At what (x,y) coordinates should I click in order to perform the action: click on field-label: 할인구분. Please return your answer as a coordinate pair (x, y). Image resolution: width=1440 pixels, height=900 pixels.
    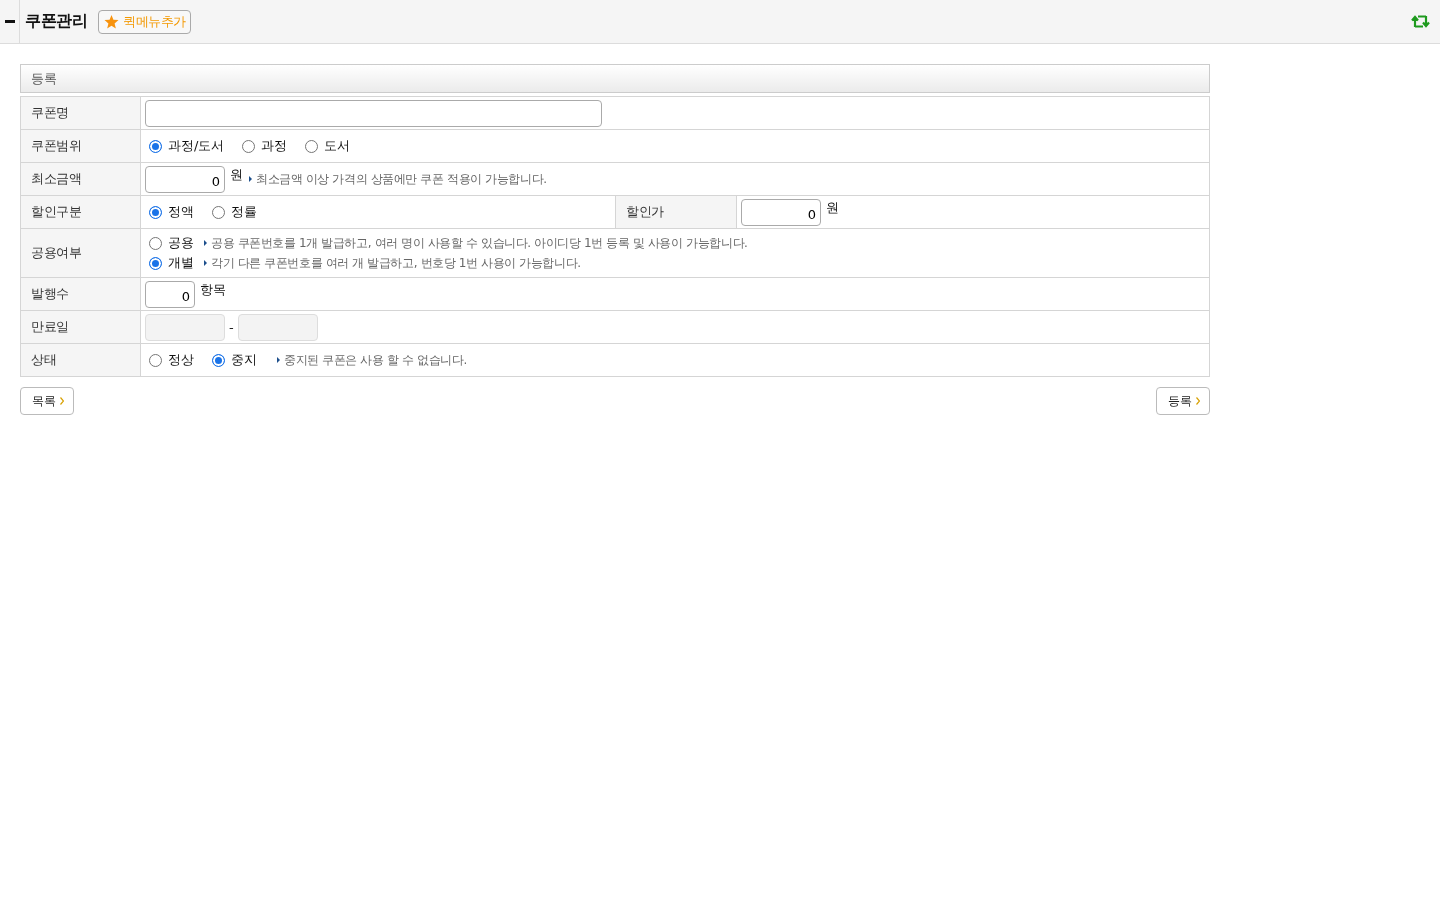
    Looking at the image, I should click on (80, 212).